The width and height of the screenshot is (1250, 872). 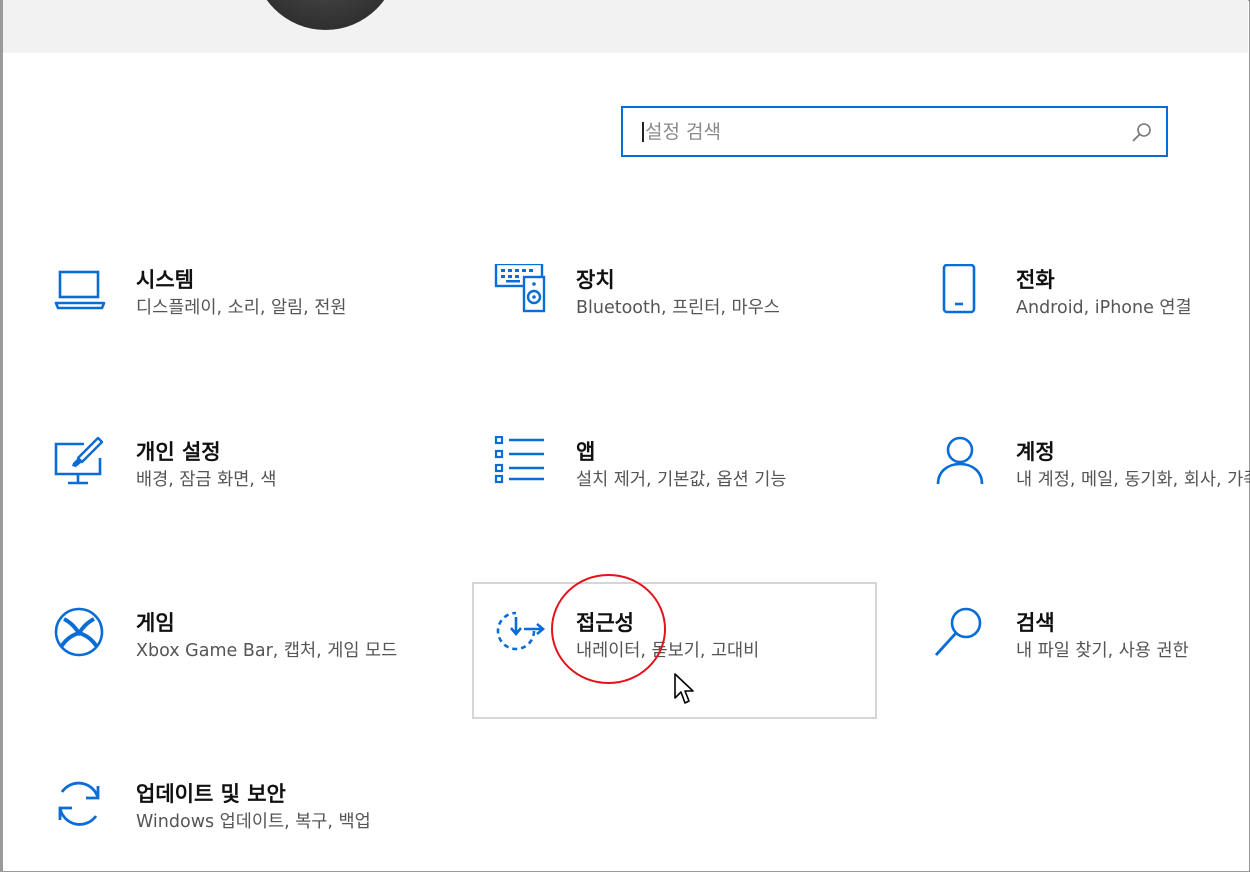 I want to click on tile-title: 업데이트 및 보안, so click(x=211, y=794).